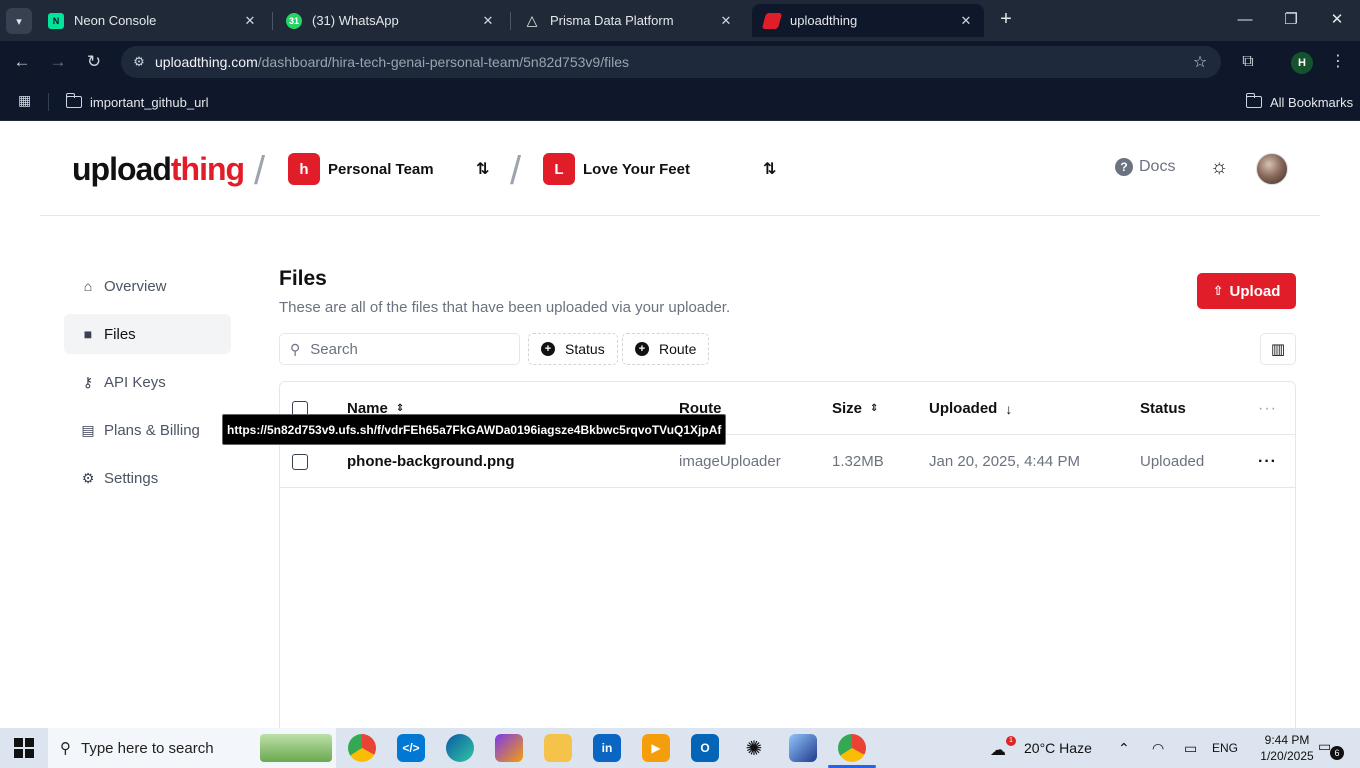 The image size is (1360, 768). What do you see at coordinates (858, 461) in the screenshot?
I see `file-size: 1.32MB` at bounding box center [858, 461].